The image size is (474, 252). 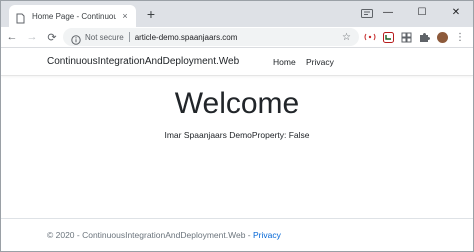 I want to click on page-heading: Welcome, so click(x=237, y=103).